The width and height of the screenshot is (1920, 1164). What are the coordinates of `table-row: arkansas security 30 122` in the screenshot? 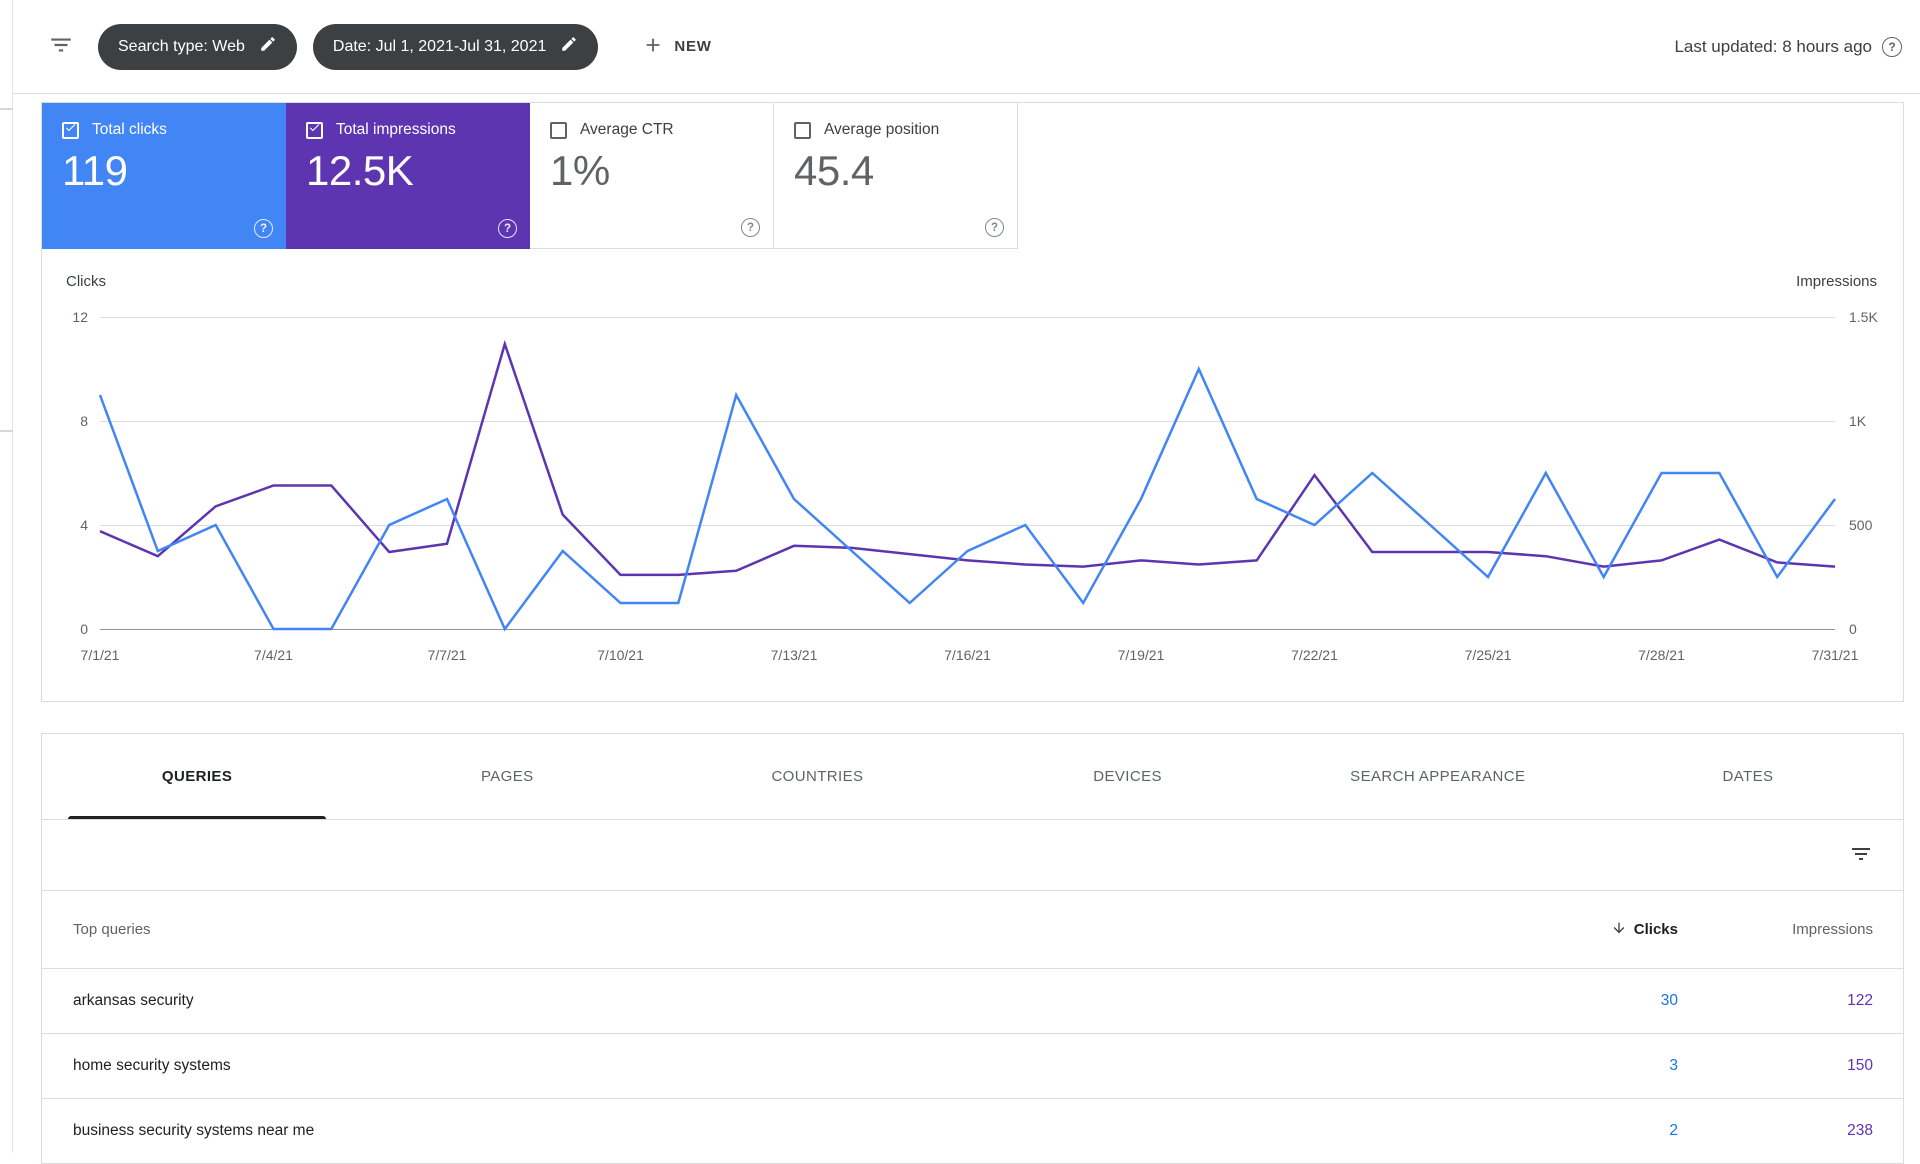 It's located at (972, 1001).